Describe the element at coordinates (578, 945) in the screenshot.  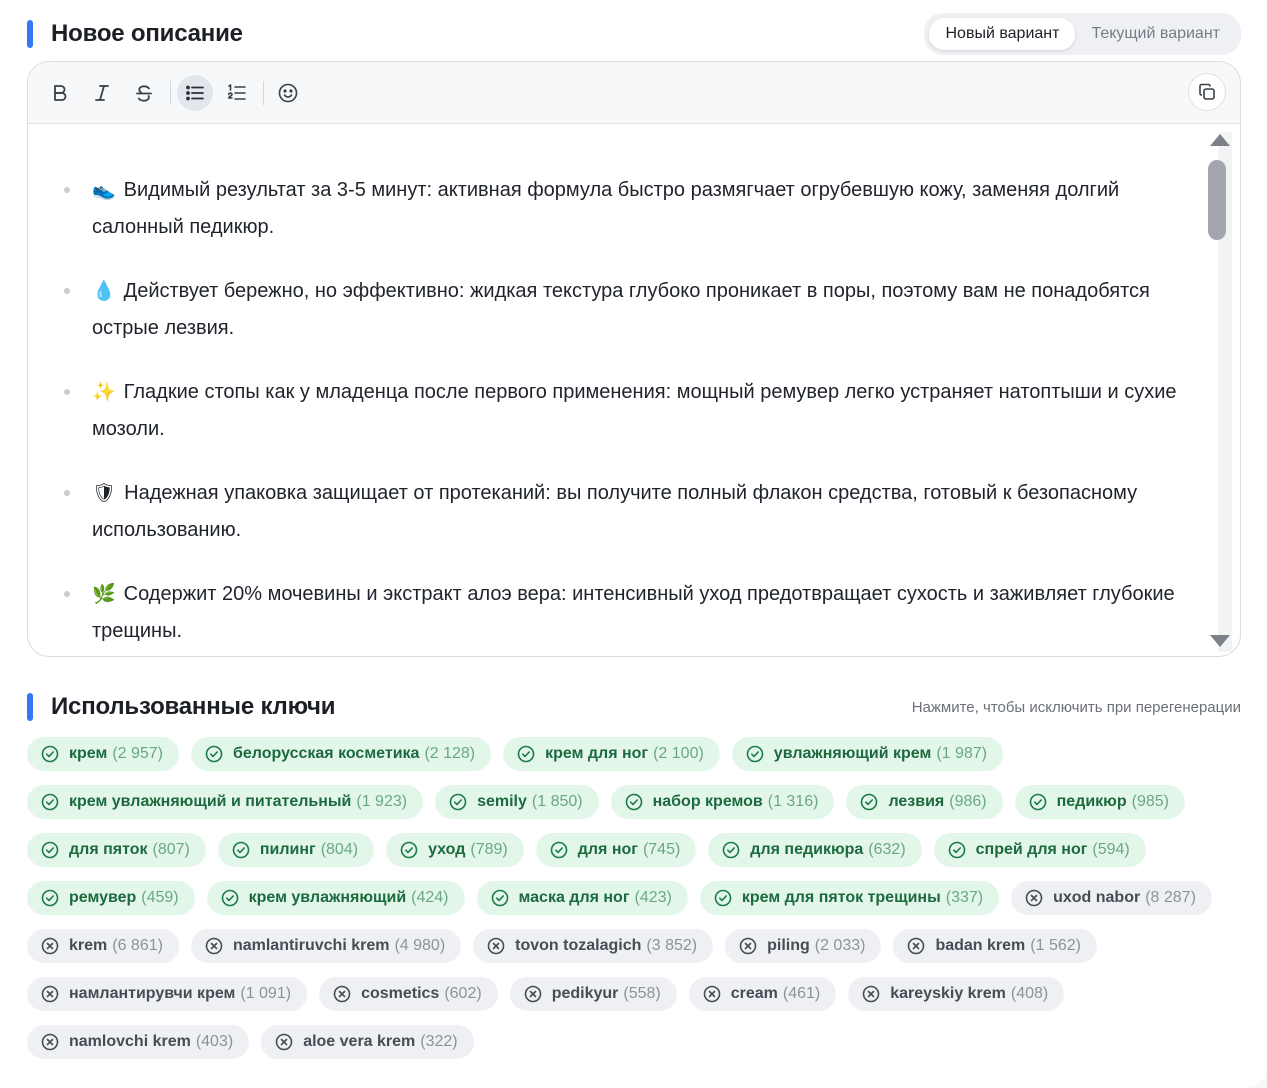
I see `key-label: tovon tozalagich` at that location.